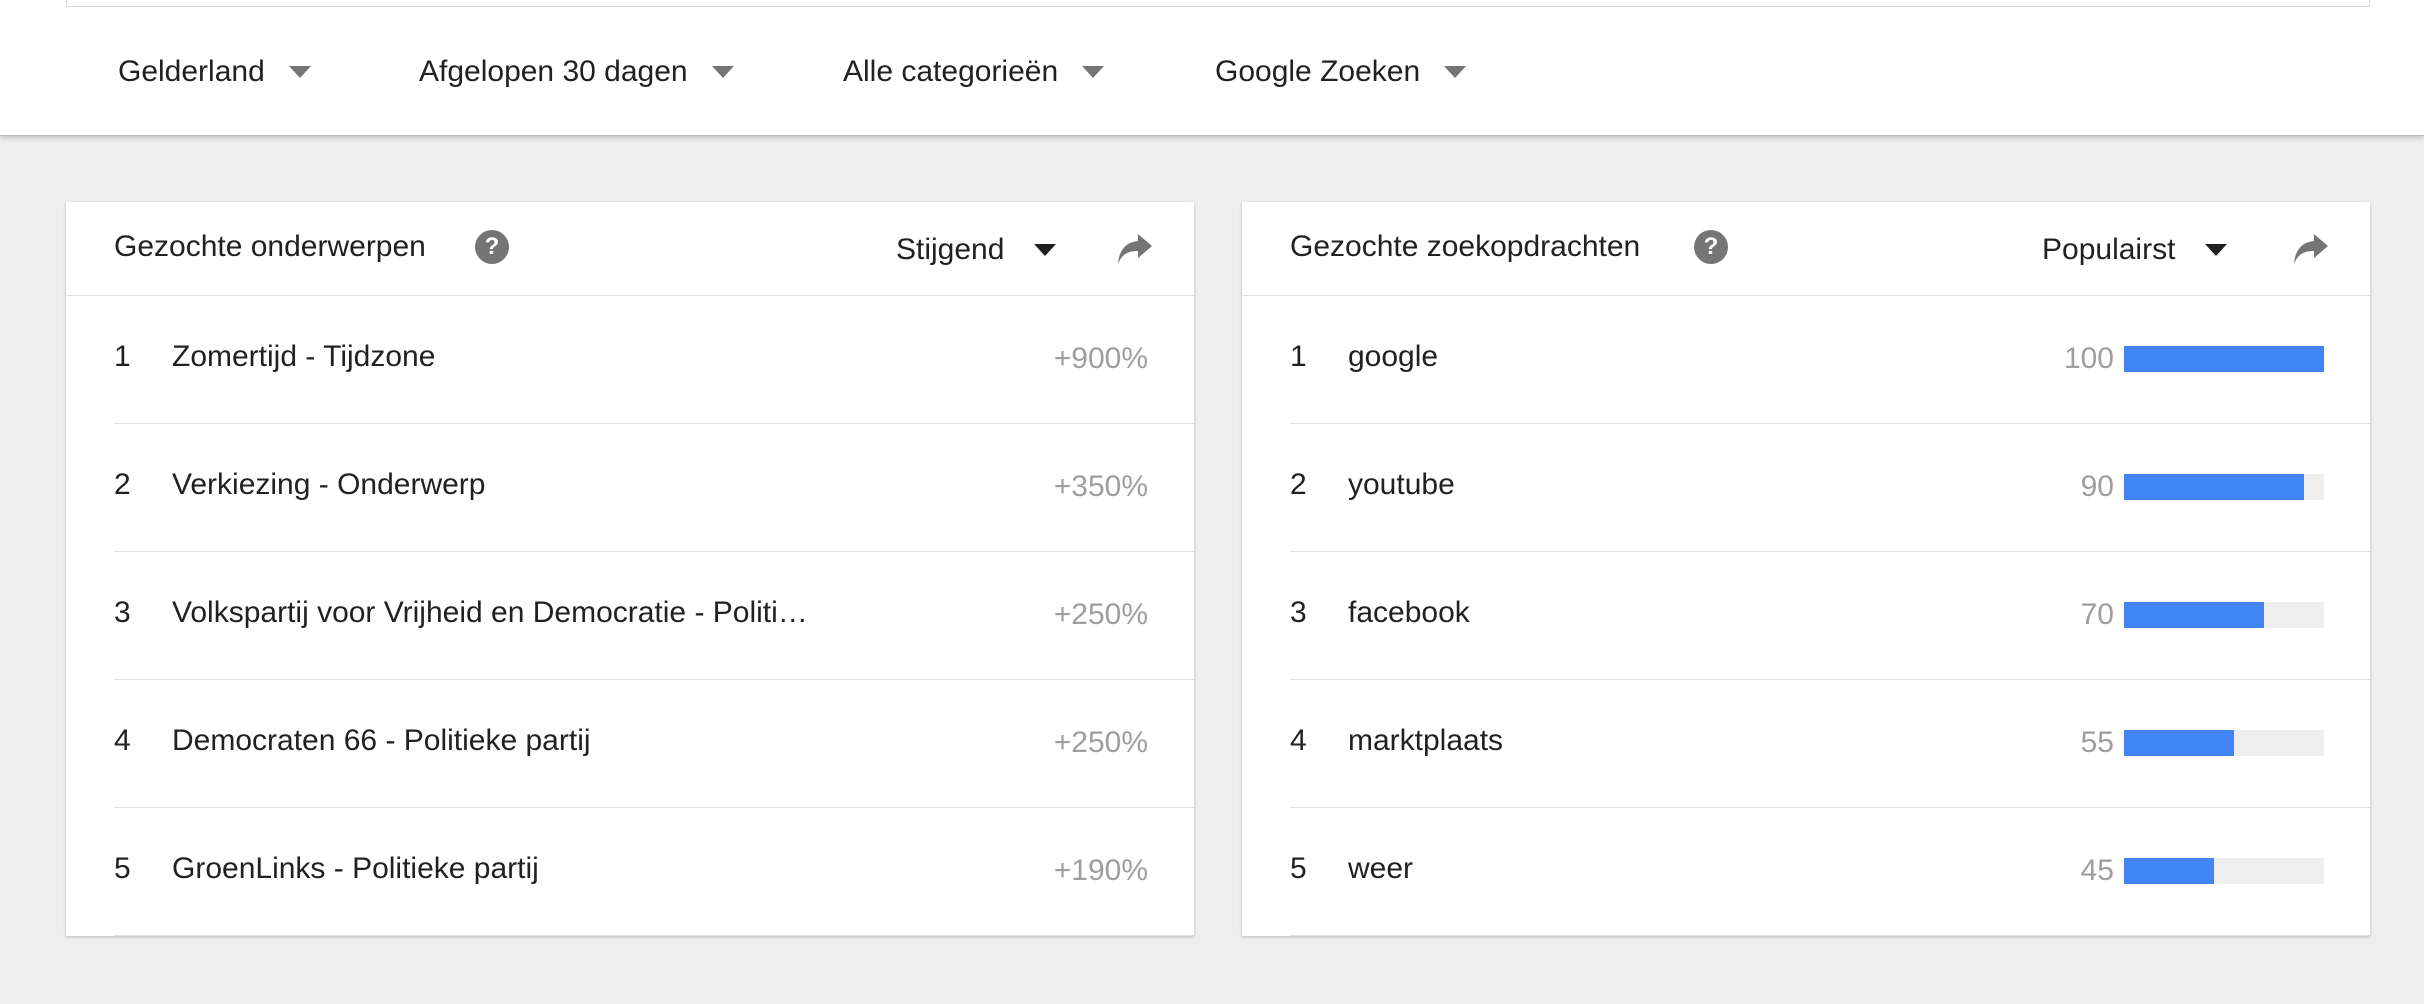 Image resolution: width=2424 pixels, height=1004 pixels. Describe the element at coordinates (654, 360) in the screenshot. I see `list-item: 1 Zomertijd - Tijdzone +900%` at that location.